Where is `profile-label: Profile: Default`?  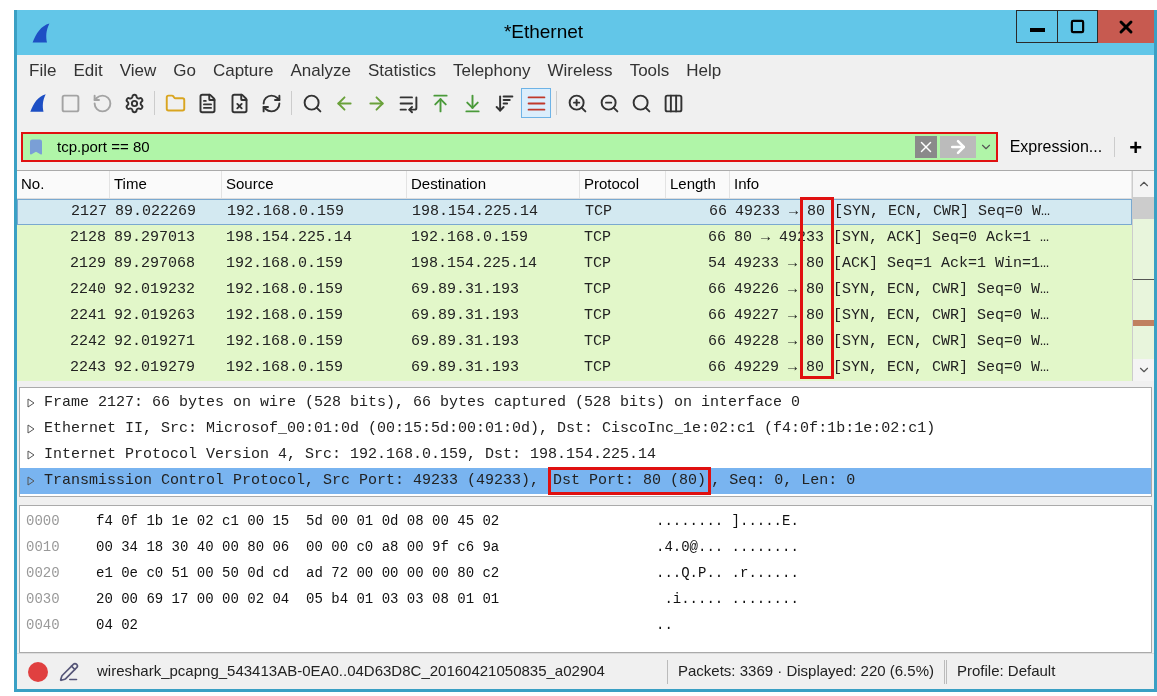 profile-label: Profile: Default is located at coordinates (1006, 671).